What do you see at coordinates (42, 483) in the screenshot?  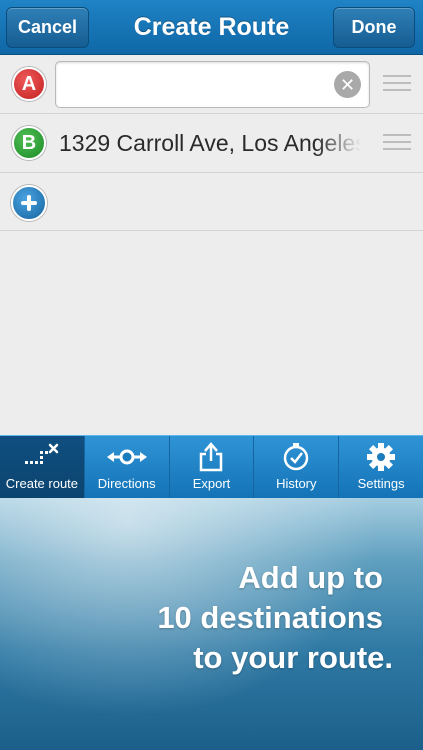 I see `tab-label: Create route` at bounding box center [42, 483].